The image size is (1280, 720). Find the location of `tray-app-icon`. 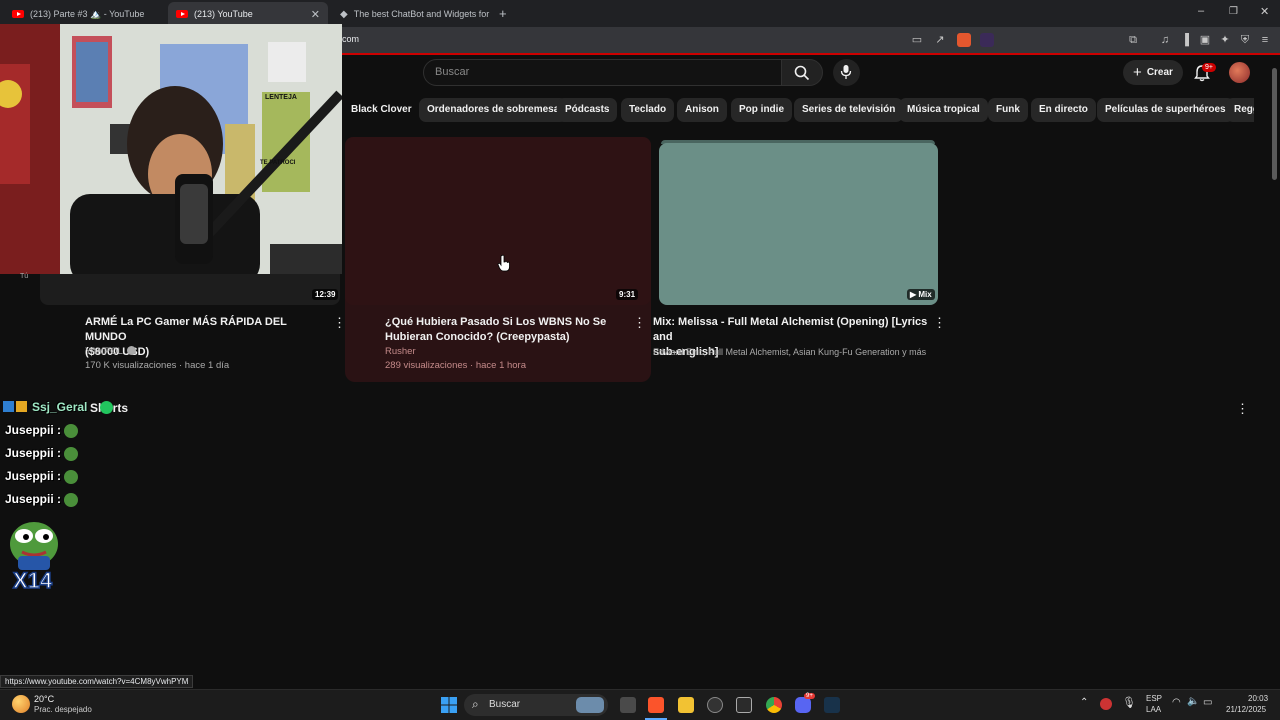

tray-app-icon is located at coordinates (1106, 704).